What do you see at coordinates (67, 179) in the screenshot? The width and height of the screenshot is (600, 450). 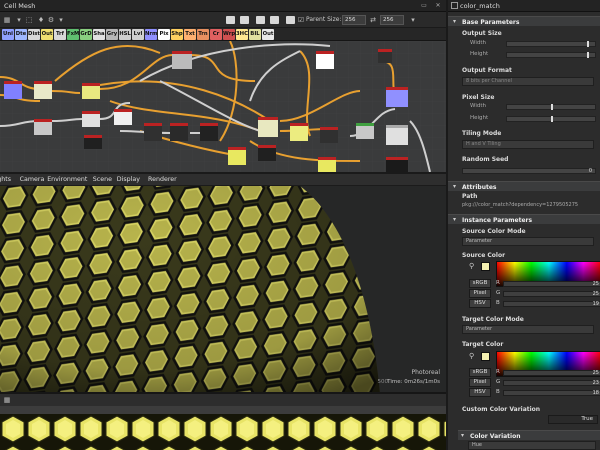 I see `menu-environment: Environment` at bounding box center [67, 179].